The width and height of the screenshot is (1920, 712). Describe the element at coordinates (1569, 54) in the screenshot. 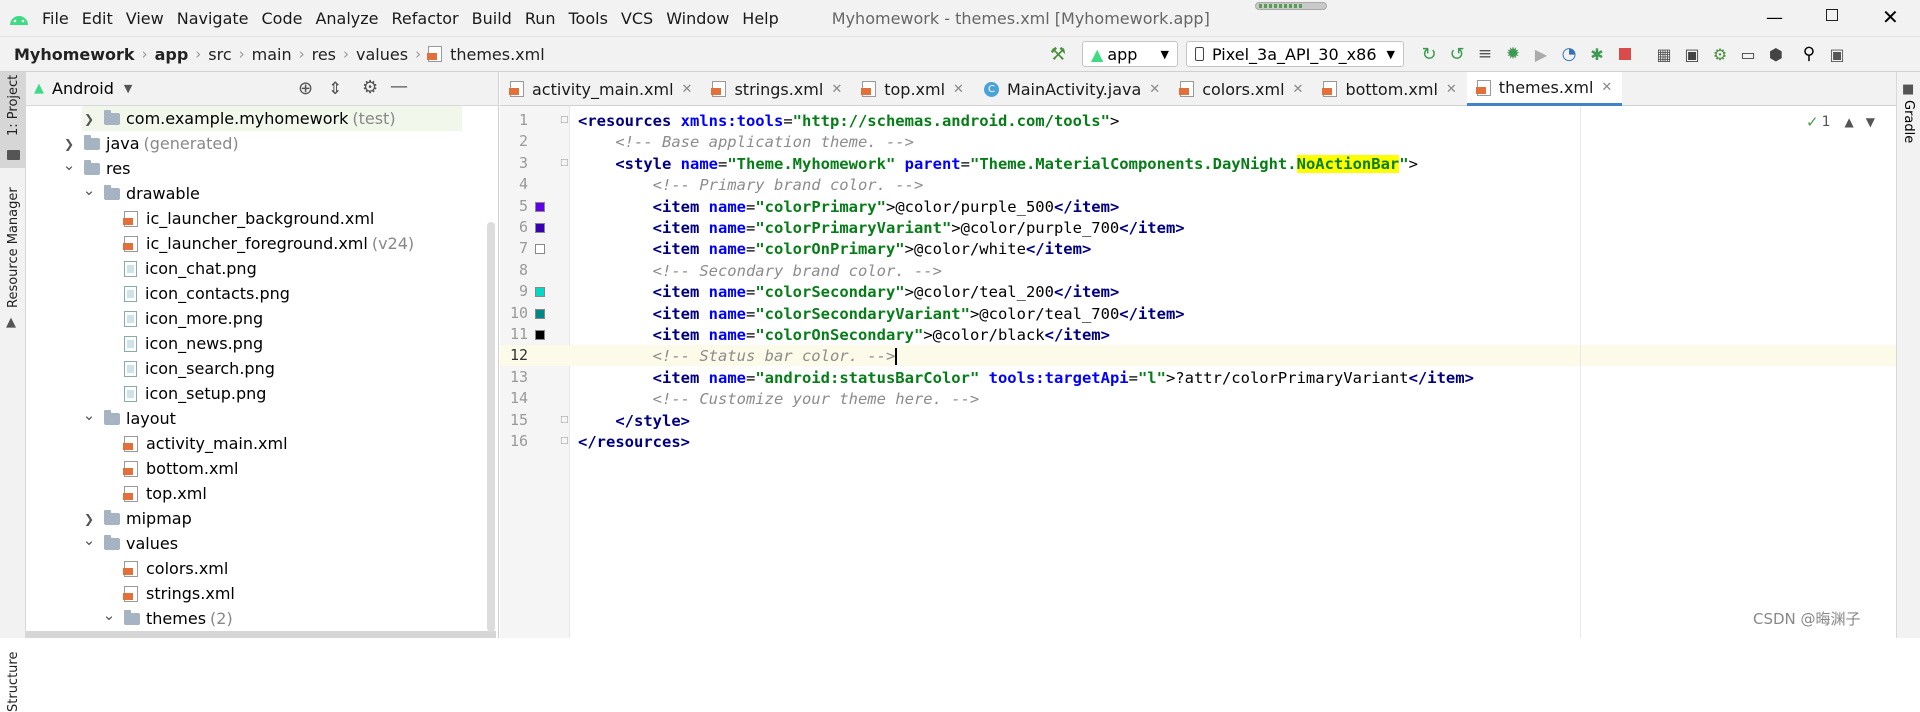

I see `profile-icon: ◔` at that location.